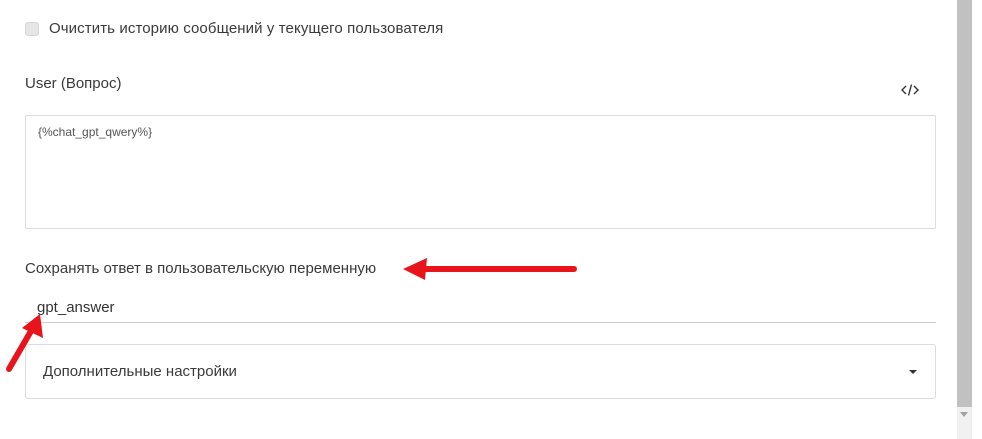  Describe the element at coordinates (910, 90) in the screenshot. I see `code-icon` at that location.